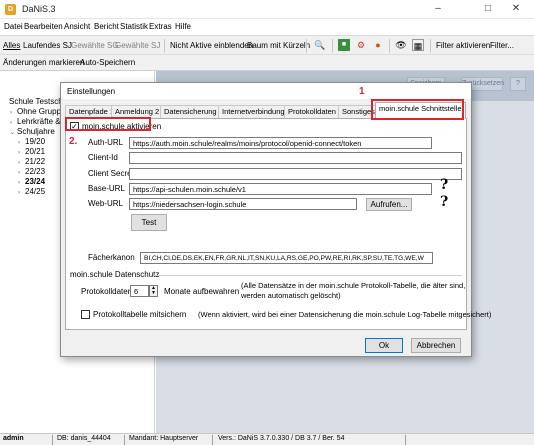 Image resolution: width=534 pixels, height=445 pixels. Describe the element at coordinates (438, 9) in the screenshot. I see `minimize-icon: –` at that location.